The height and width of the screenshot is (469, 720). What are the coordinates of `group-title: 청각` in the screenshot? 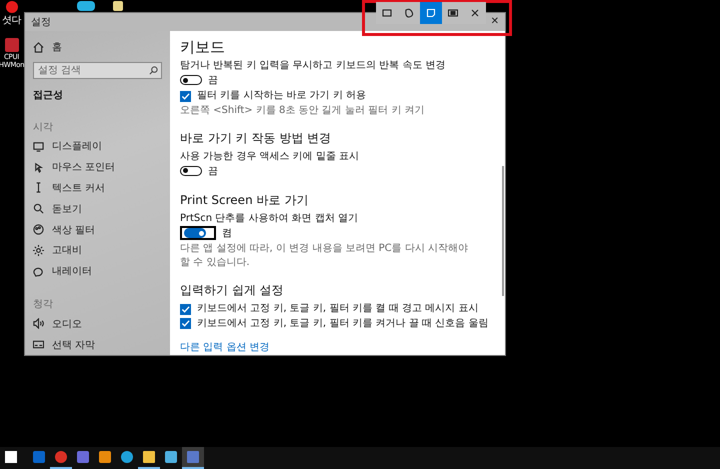 It's located at (43, 305).